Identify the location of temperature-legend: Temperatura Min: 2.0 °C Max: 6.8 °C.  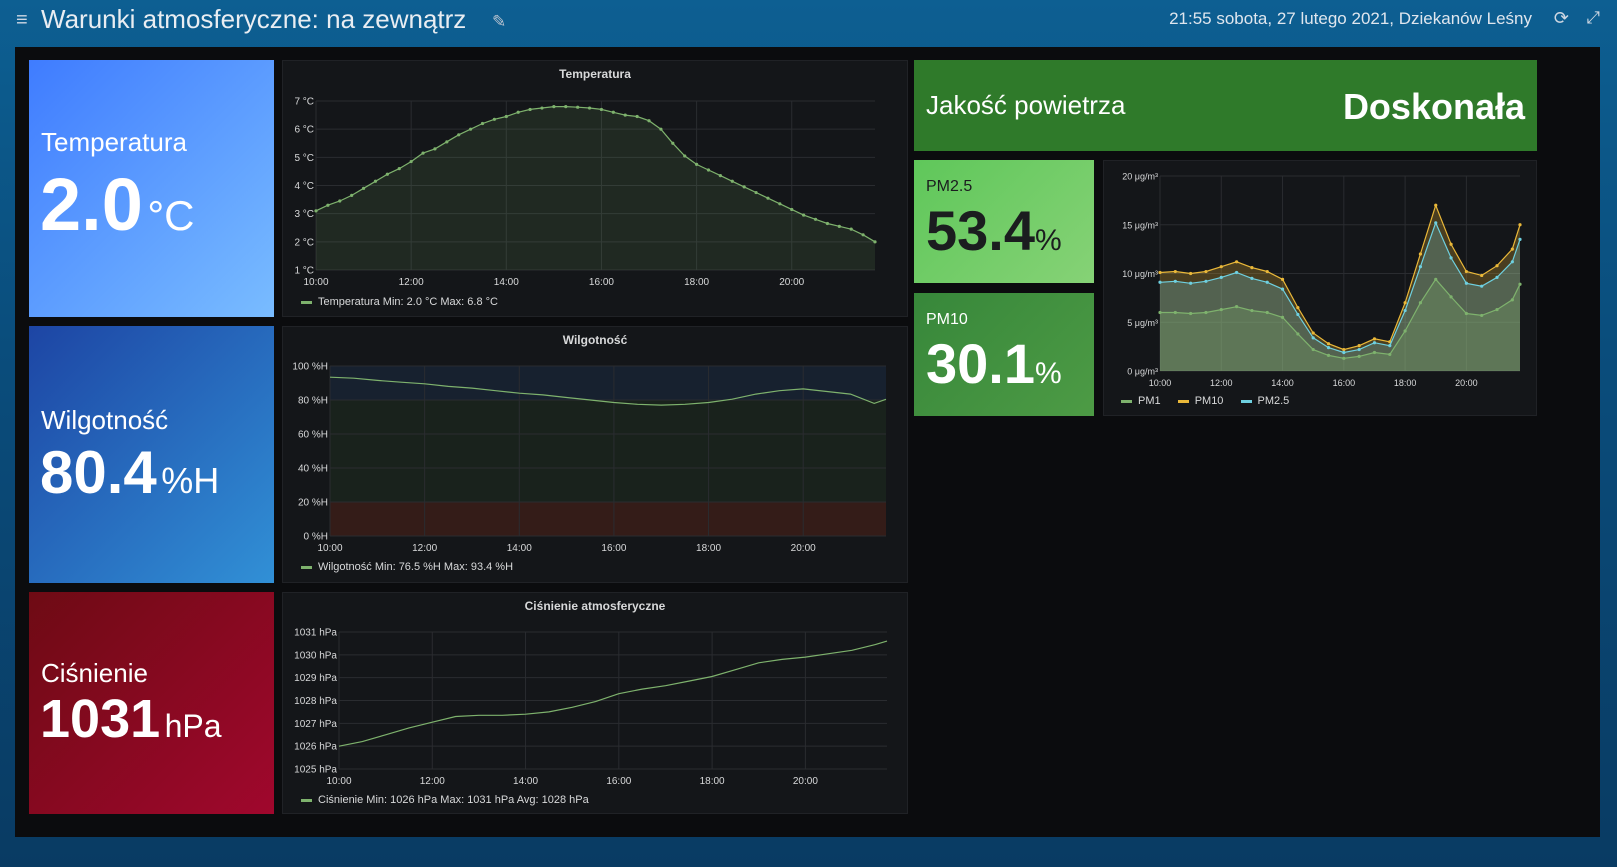
(399, 302).